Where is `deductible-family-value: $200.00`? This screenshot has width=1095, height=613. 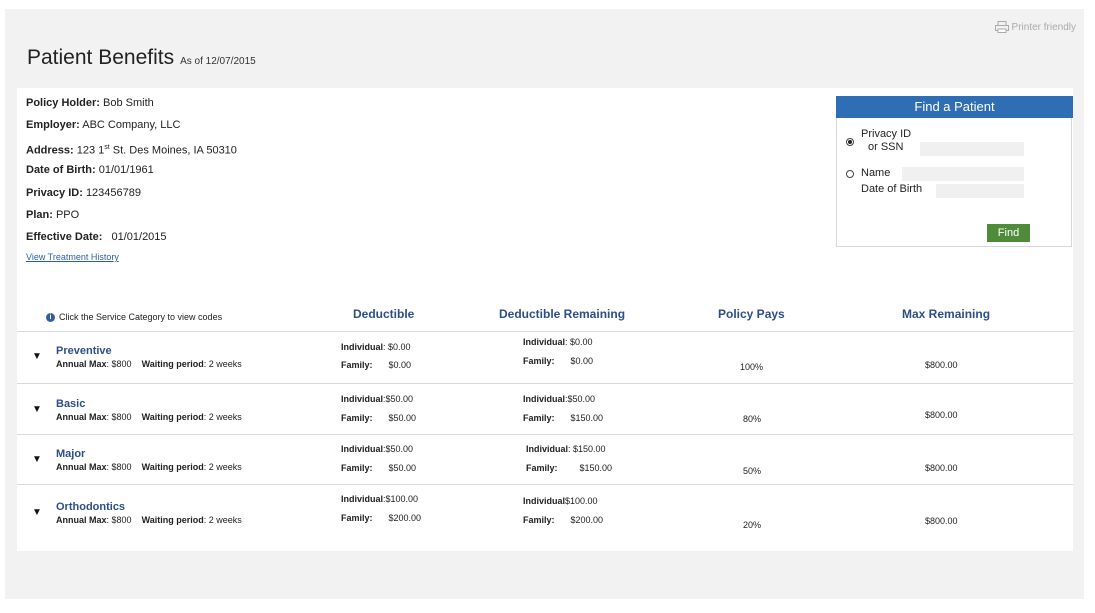
deductible-family-value: $200.00 is located at coordinates (405, 518).